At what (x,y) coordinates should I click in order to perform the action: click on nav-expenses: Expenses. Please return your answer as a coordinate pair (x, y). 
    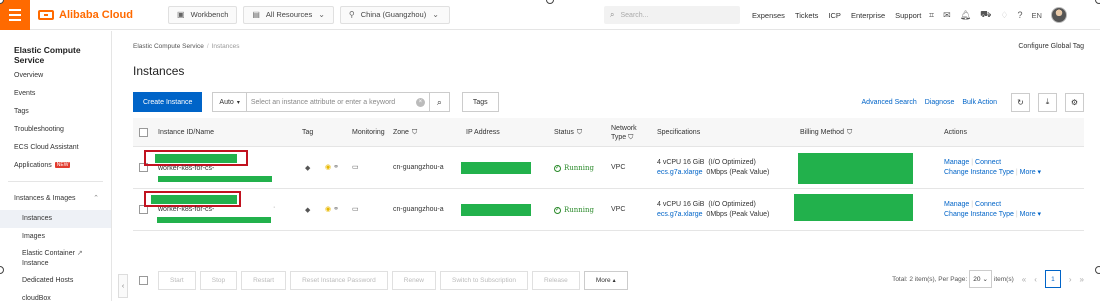
    Looking at the image, I should click on (768, 15).